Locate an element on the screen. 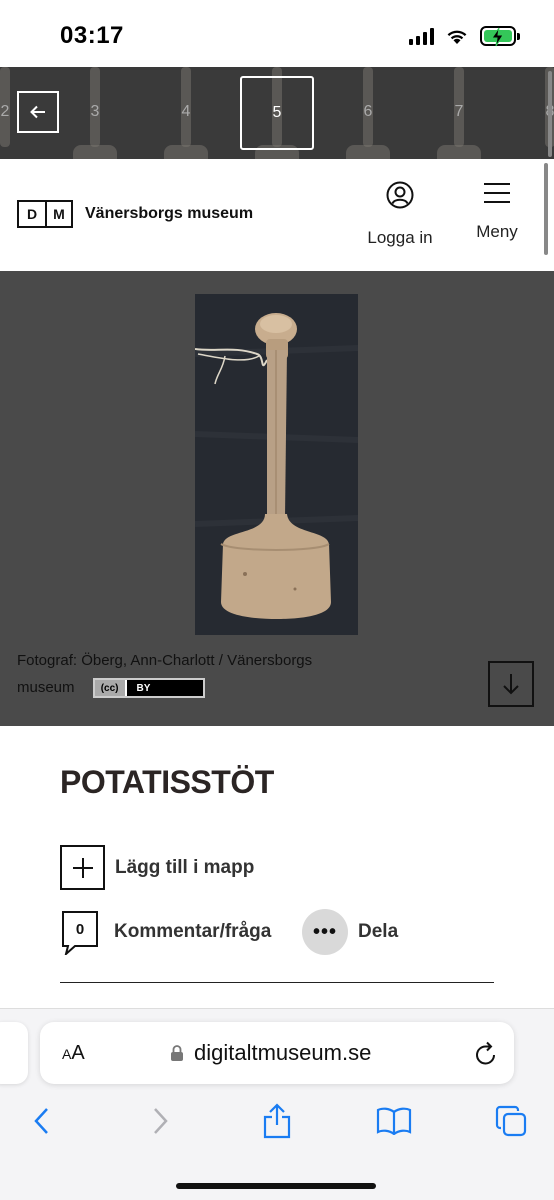  share-button: ••• Dela is located at coordinates (350, 932).